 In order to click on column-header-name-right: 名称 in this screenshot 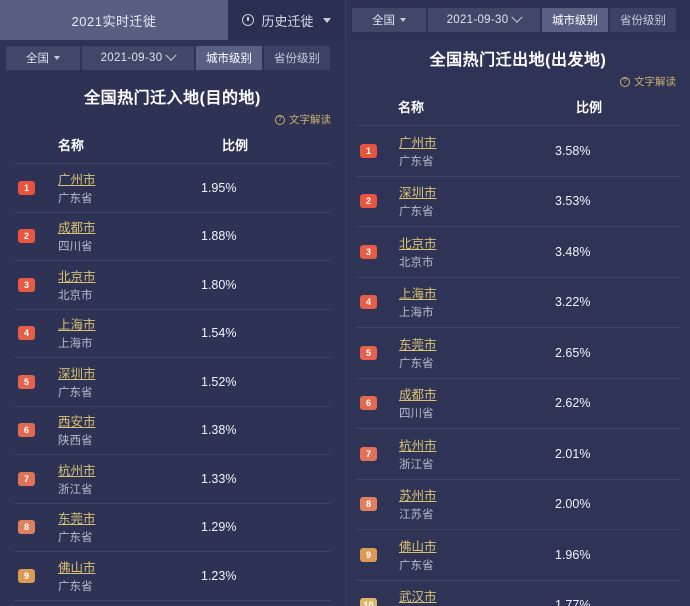, I will do `click(411, 107)`.